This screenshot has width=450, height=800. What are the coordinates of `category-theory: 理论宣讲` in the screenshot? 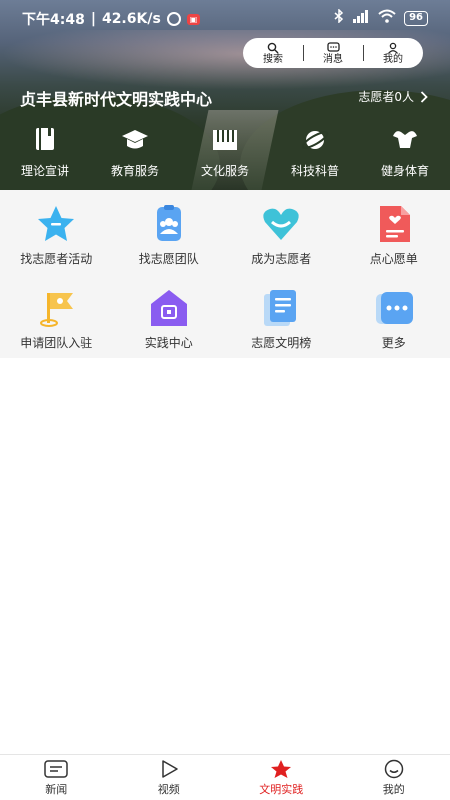 It's located at (45, 152).